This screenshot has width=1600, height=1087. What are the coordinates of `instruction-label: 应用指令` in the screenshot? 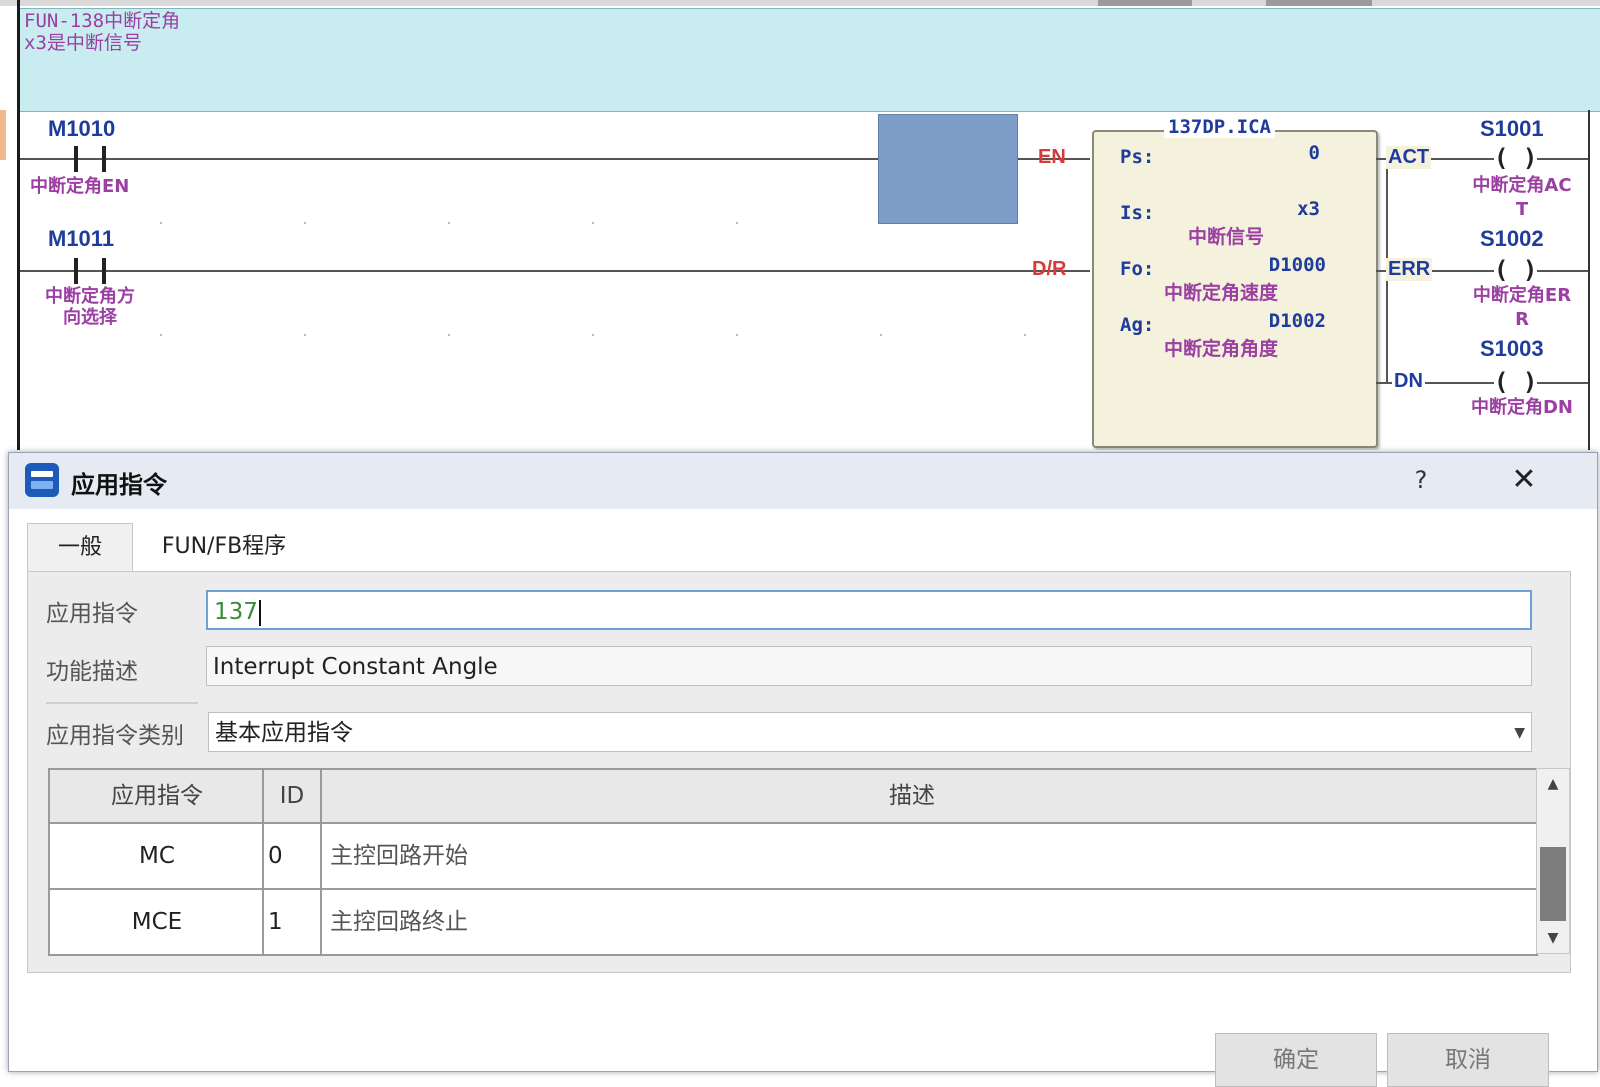 It's located at (92, 614).